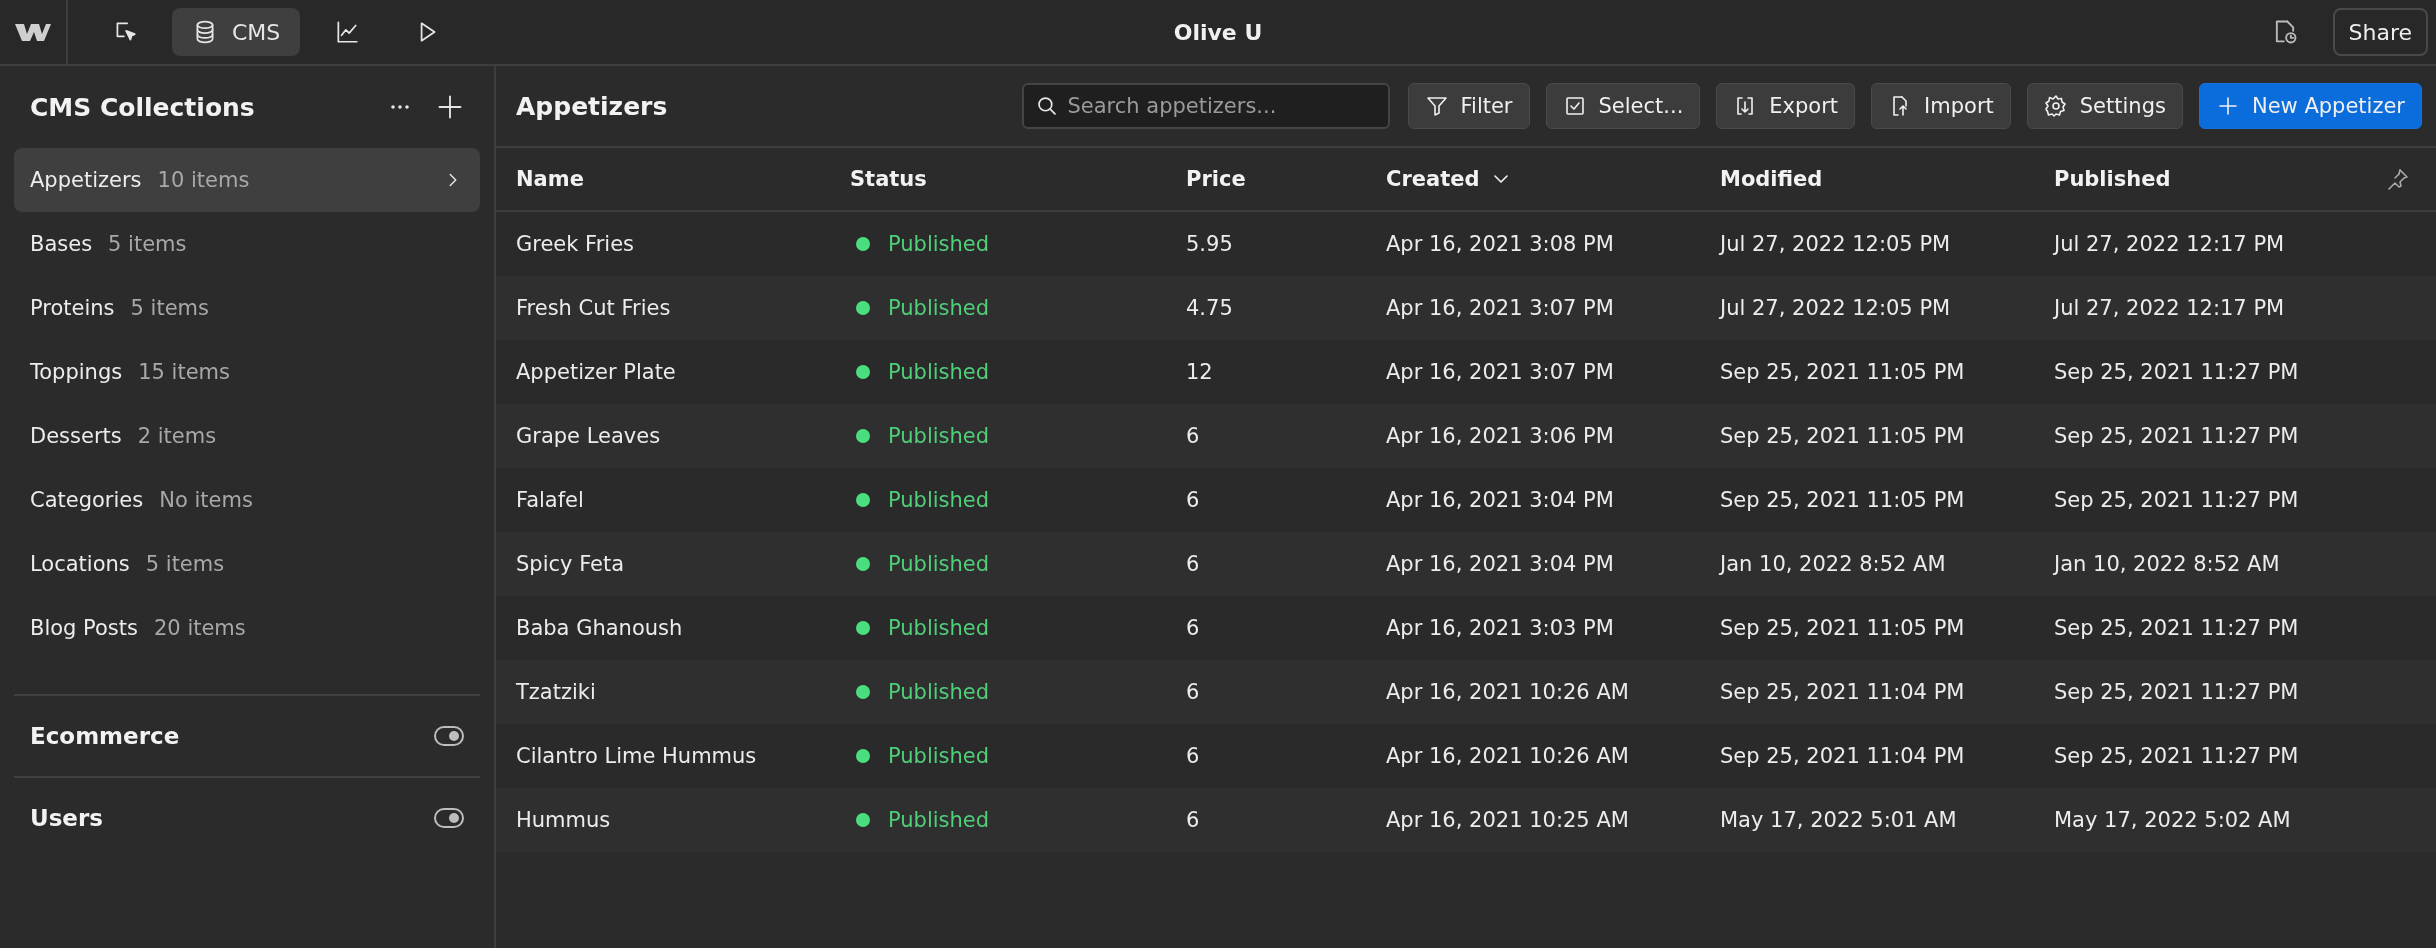 The image size is (2436, 948). What do you see at coordinates (1500, 179) in the screenshot?
I see `sort-chevron-icon` at bounding box center [1500, 179].